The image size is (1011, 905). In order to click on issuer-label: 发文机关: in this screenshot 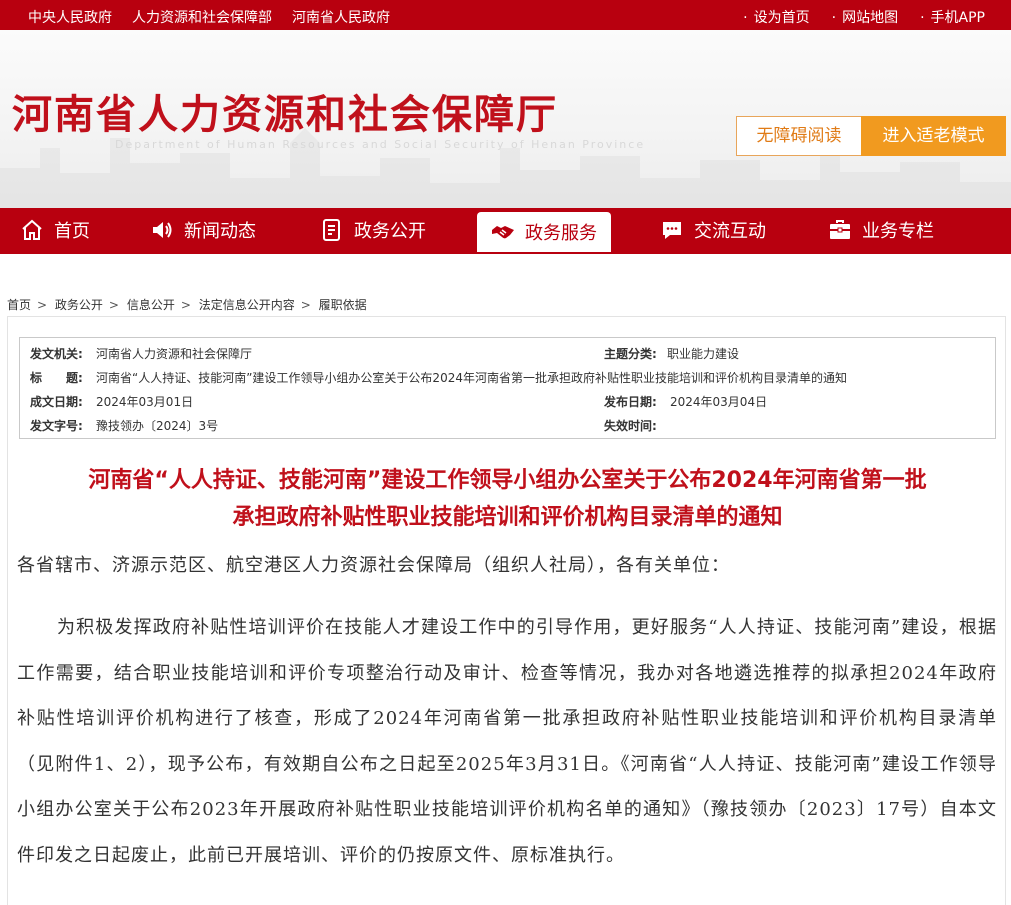, I will do `click(56, 354)`.